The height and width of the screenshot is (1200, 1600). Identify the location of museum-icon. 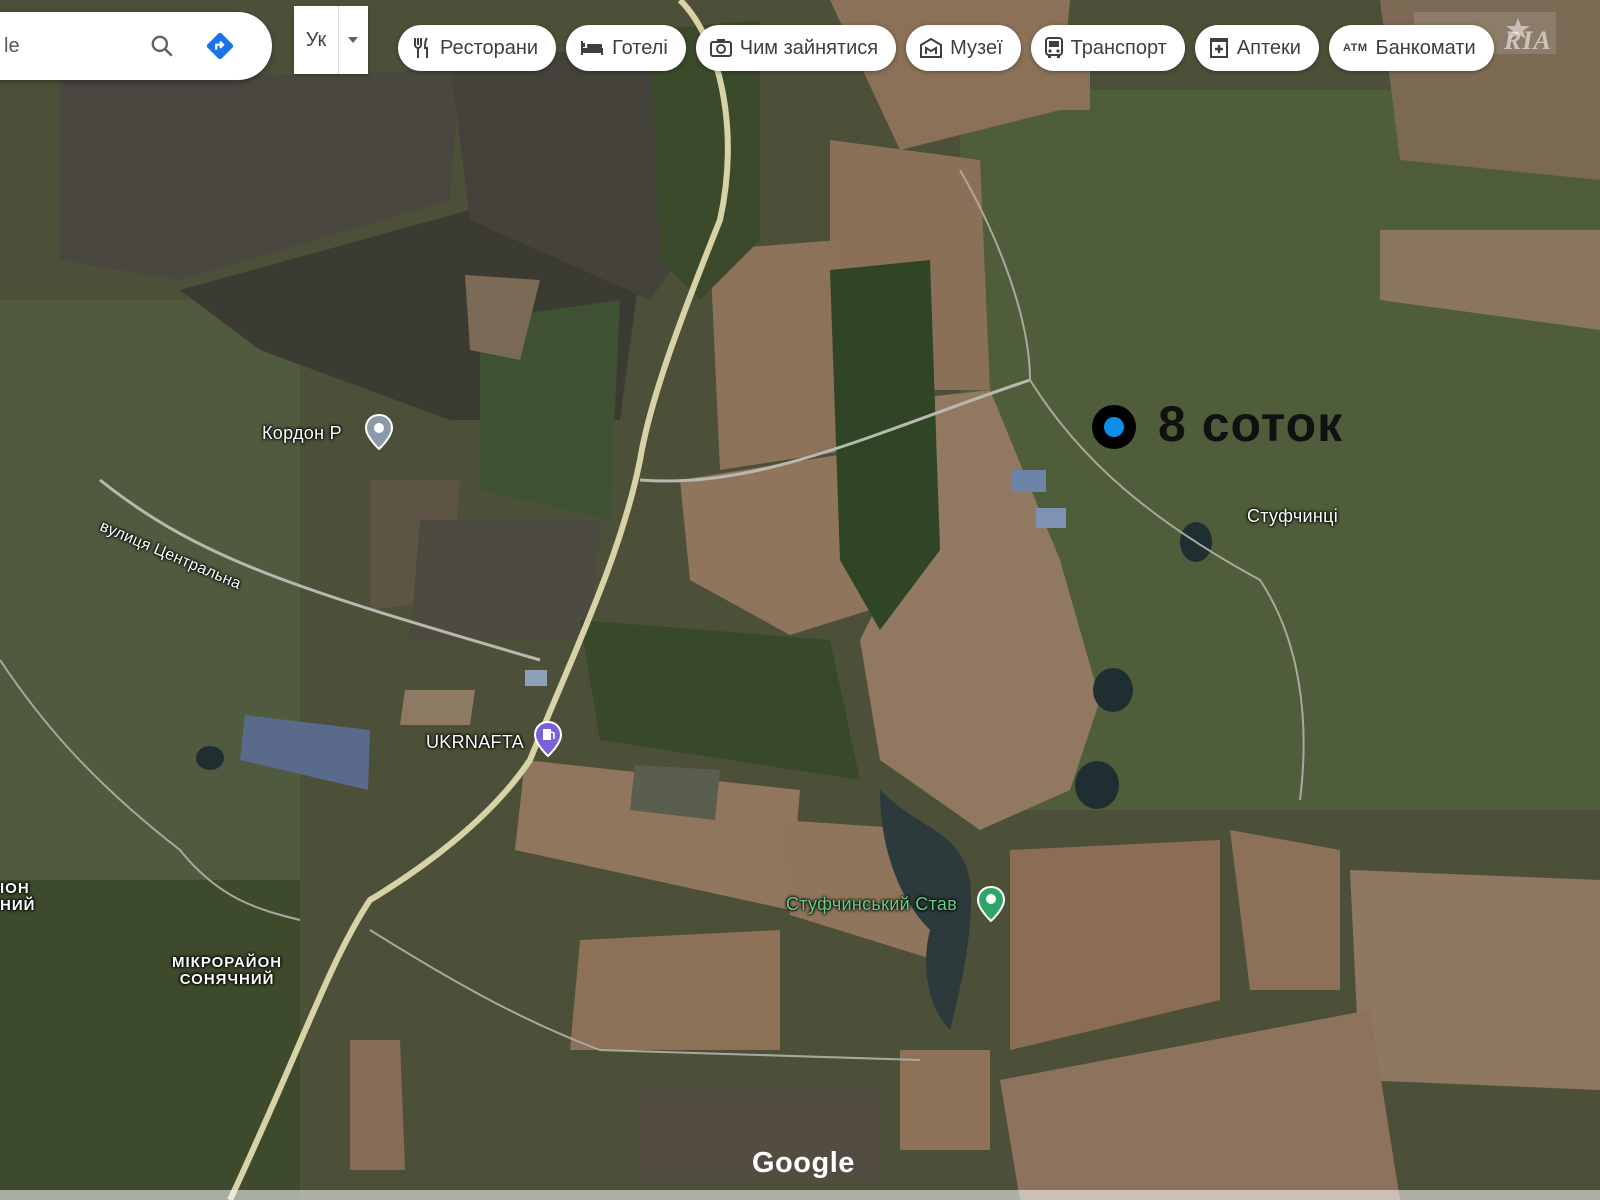
(931, 48).